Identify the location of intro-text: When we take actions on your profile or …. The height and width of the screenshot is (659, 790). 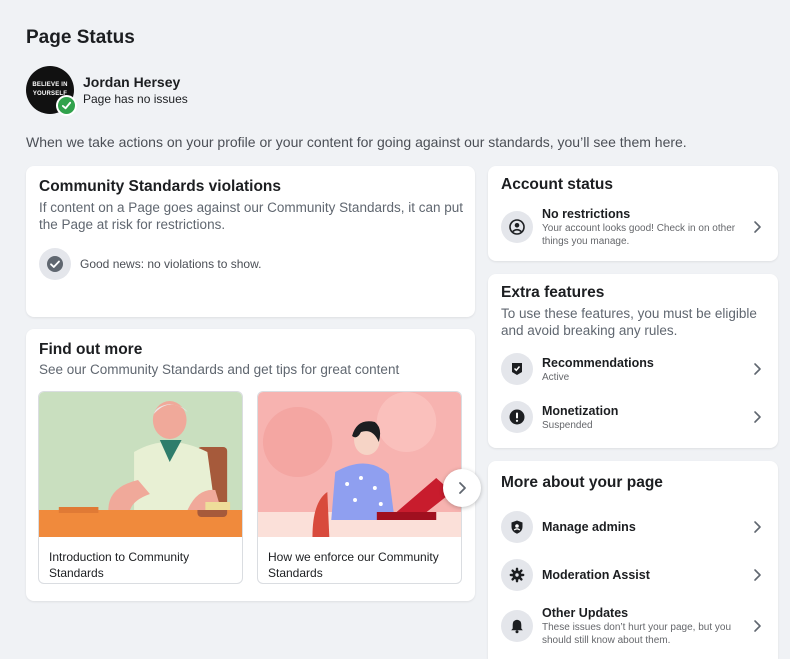
(356, 142).